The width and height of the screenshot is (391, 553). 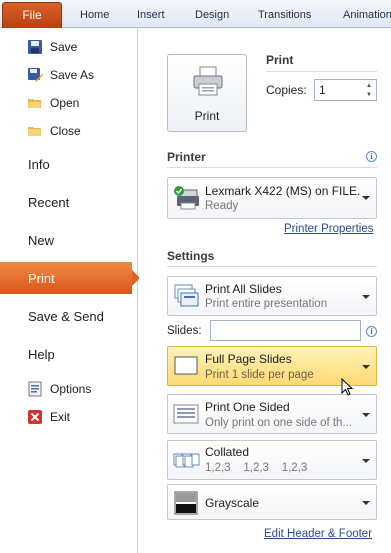 What do you see at coordinates (41, 354) in the screenshot?
I see `nav-help-label: Help` at bounding box center [41, 354].